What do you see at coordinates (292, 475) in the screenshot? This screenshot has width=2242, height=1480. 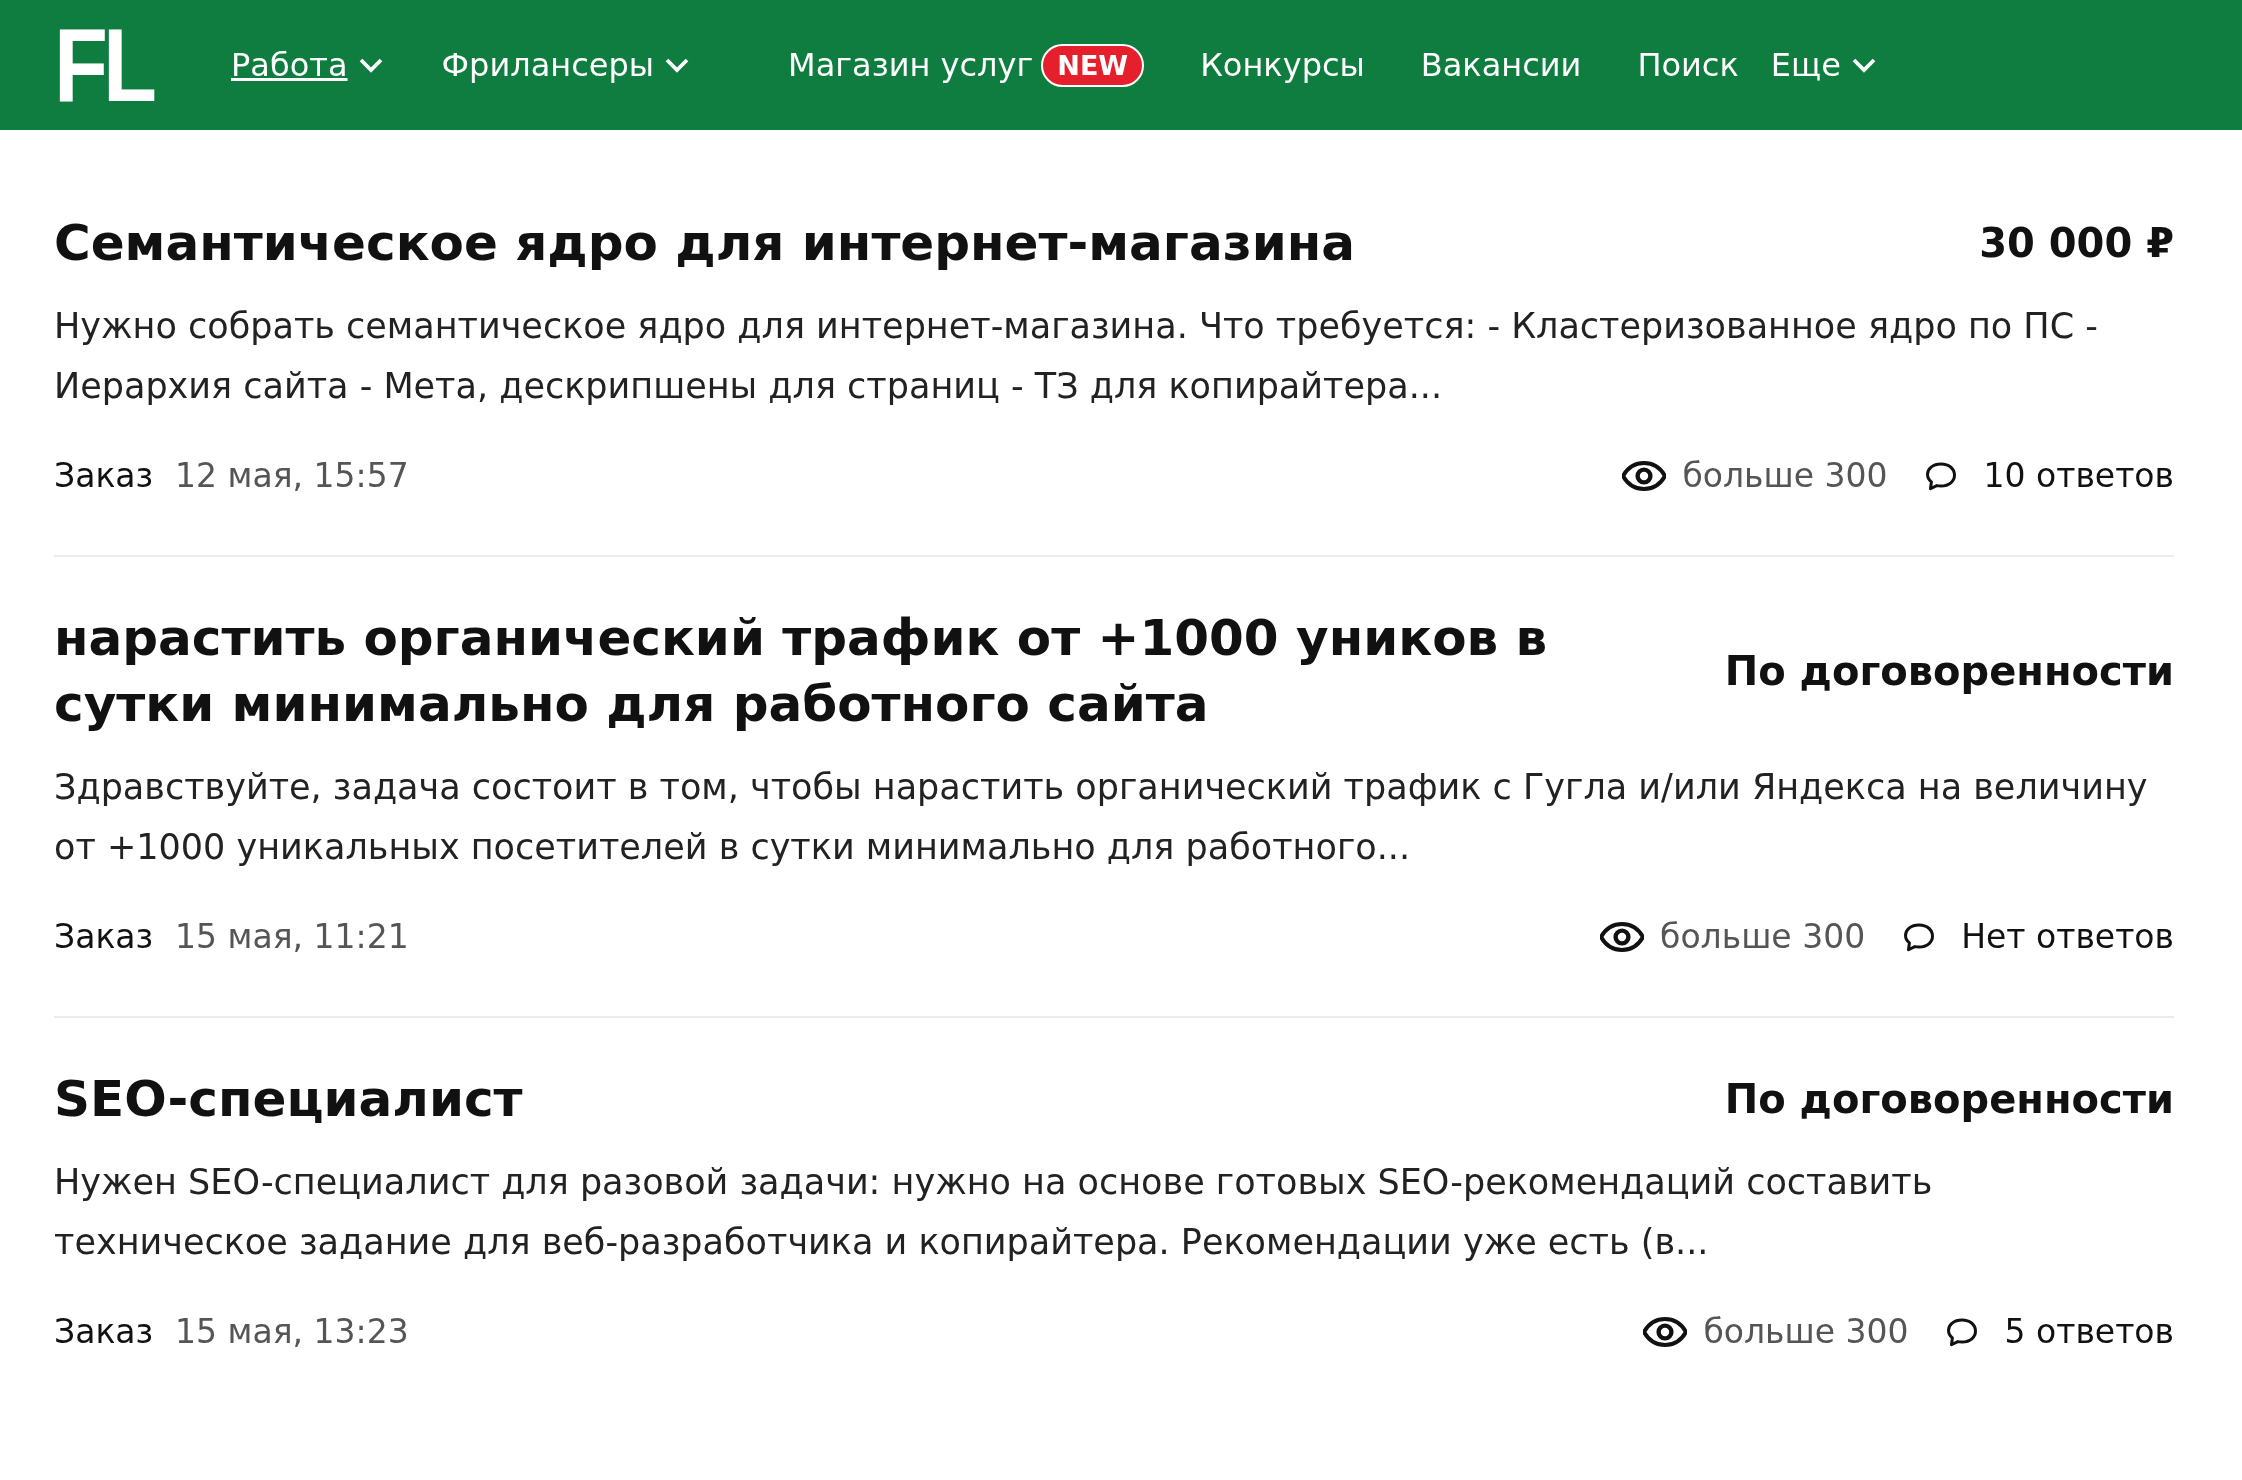 I see `order-date: 12 мая, 15:57` at bounding box center [292, 475].